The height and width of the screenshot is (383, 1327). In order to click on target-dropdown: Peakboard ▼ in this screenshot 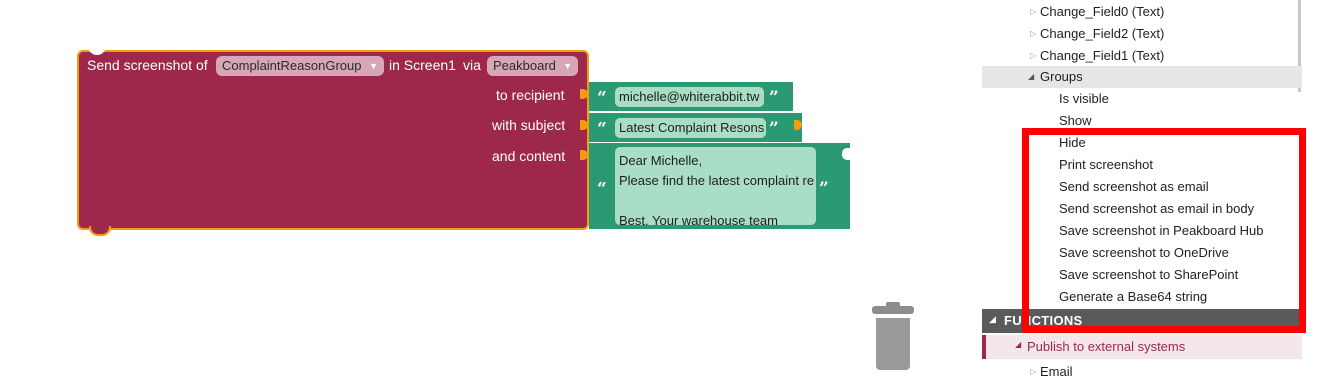, I will do `click(532, 66)`.